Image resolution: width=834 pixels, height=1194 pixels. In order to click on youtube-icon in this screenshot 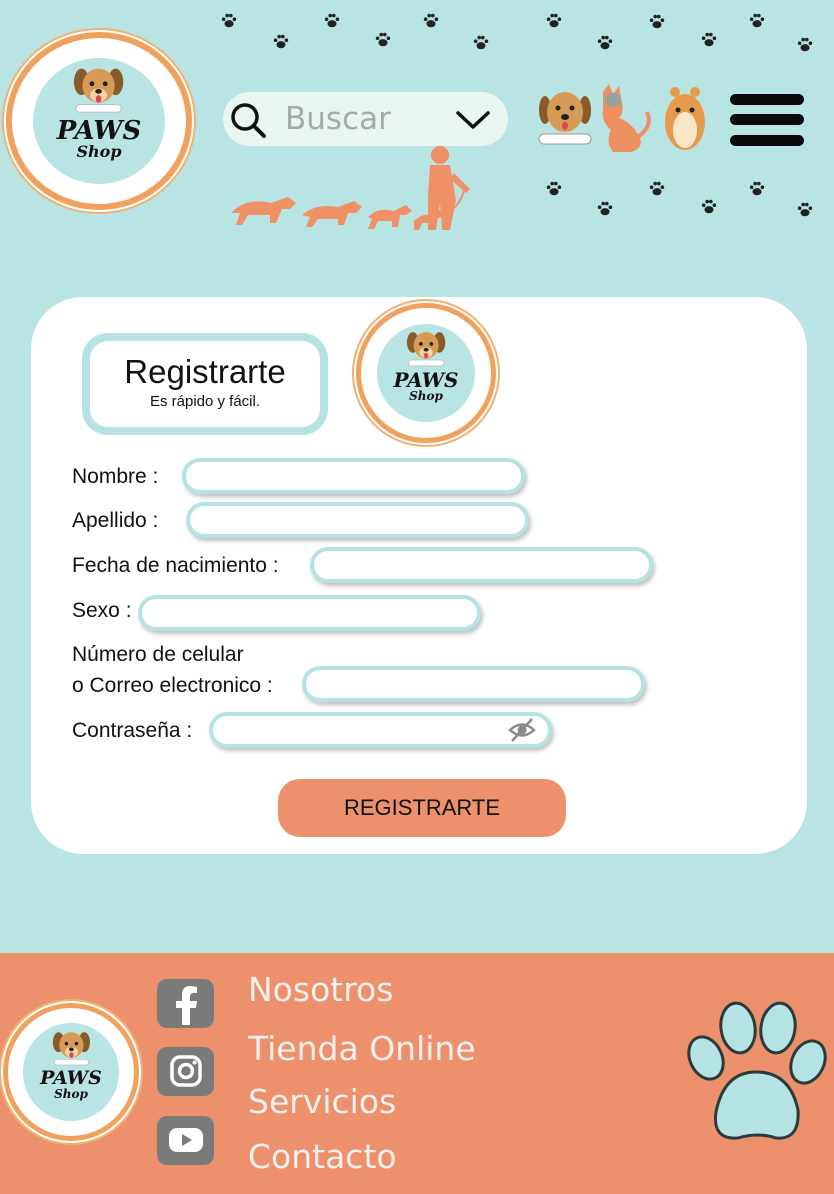, I will do `click(186, 1140)`.